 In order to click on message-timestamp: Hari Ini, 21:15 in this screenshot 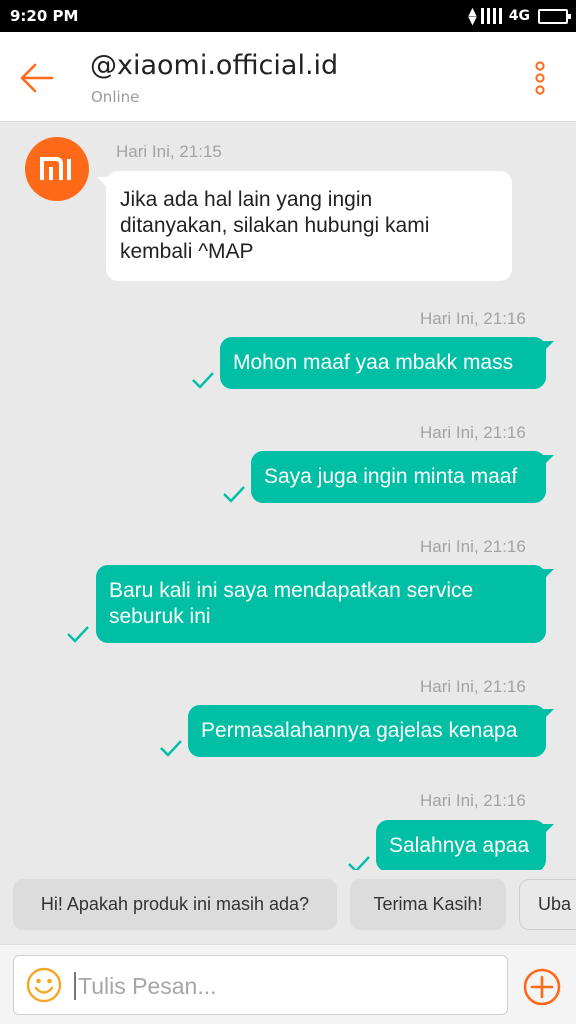, I will do `click(169, 151)`.